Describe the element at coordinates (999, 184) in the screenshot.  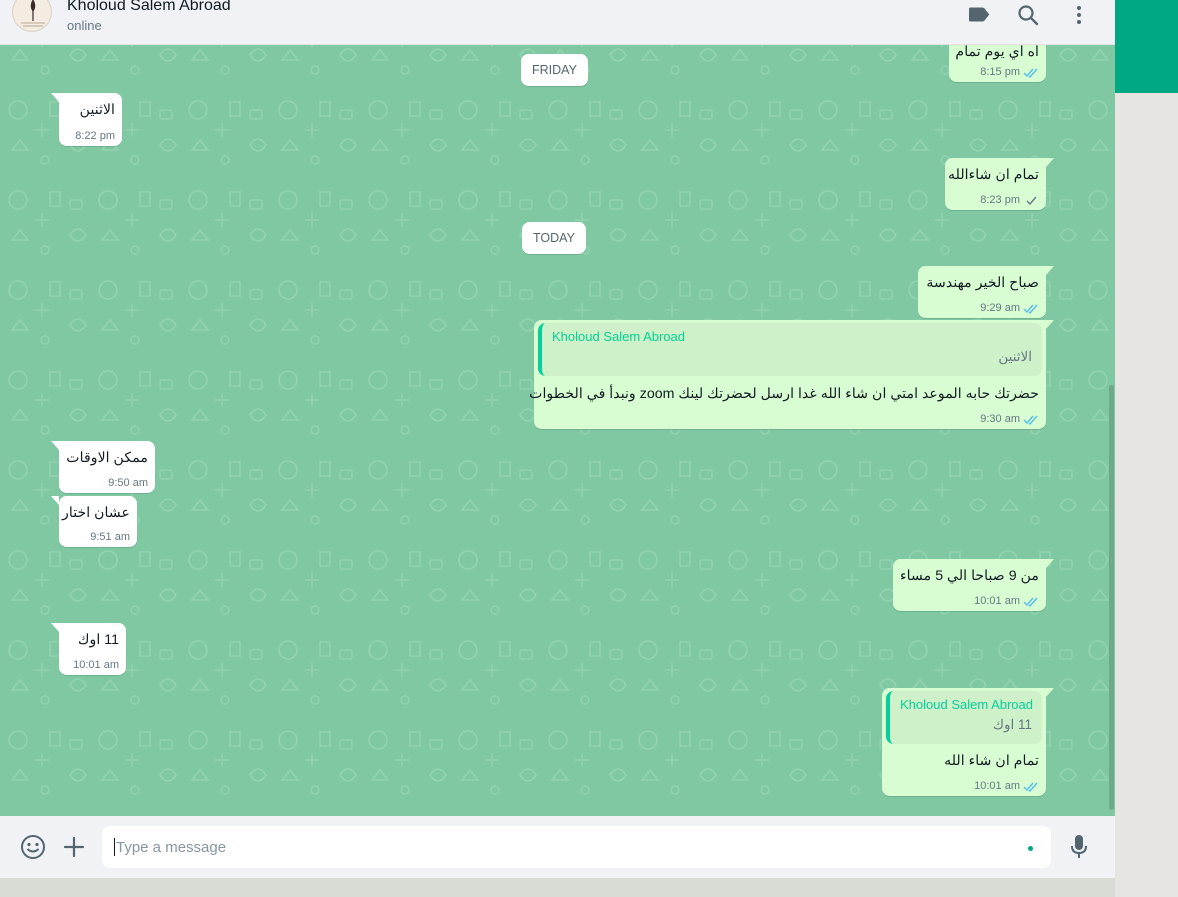
I see `message-bubble-outgoing: تمام ان شاءالله 8:23 pm` at that location.